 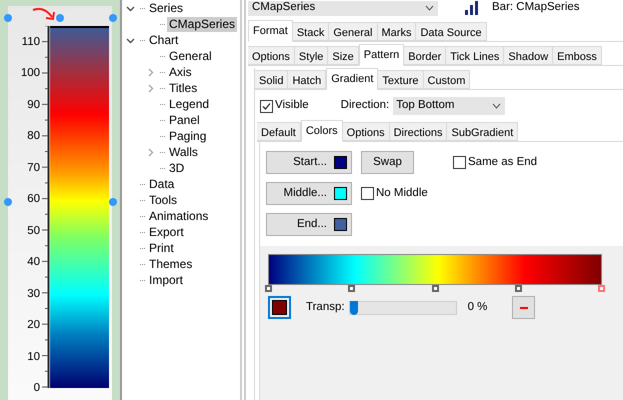 What do you see at coordinates (472, 8) in the screenshot?
I see `bar-chart-icon` at bounding box center [472, 8].